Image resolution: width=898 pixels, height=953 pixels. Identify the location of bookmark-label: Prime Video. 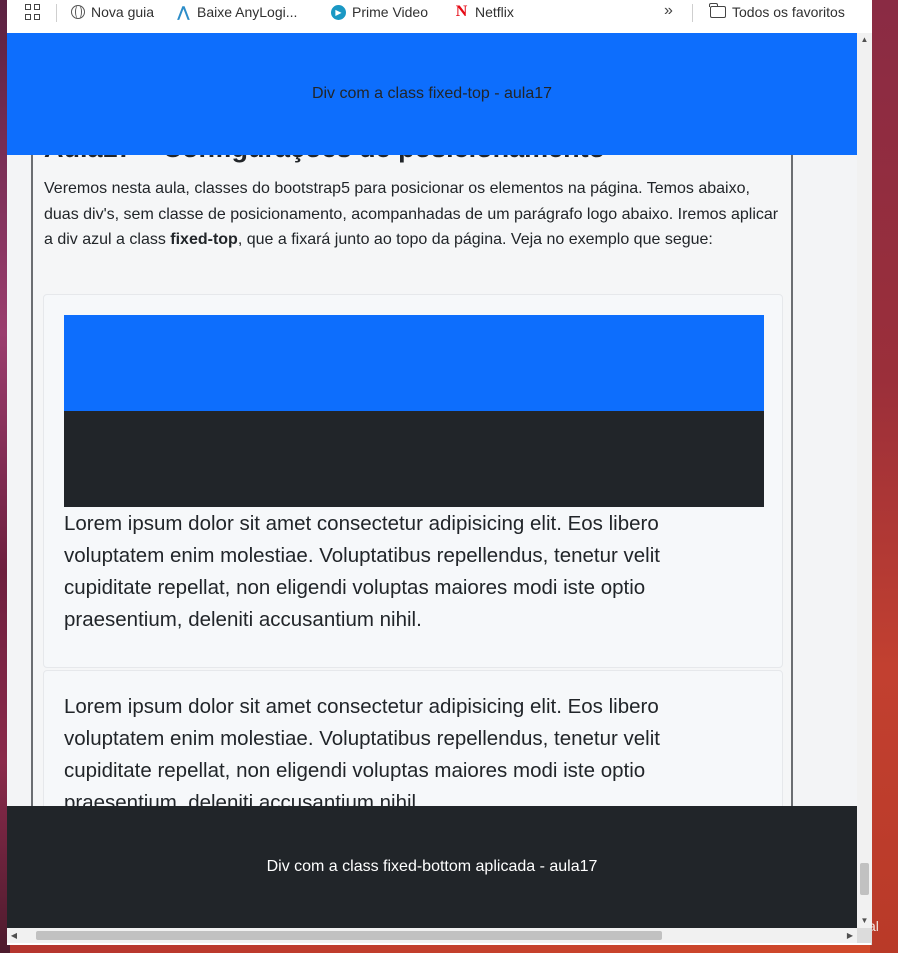
(390, 12).